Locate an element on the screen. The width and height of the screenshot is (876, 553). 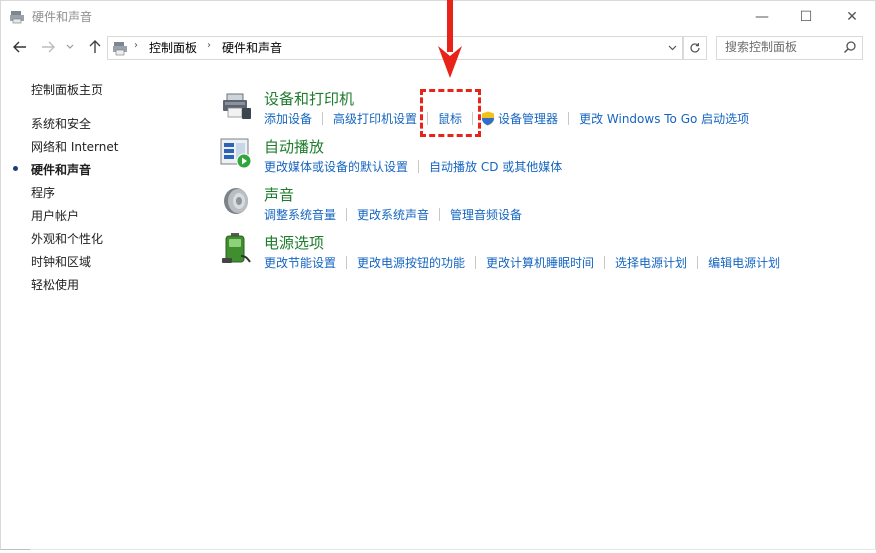
category-title-power-options: 电源选项 is located at coordinates (294, 242).